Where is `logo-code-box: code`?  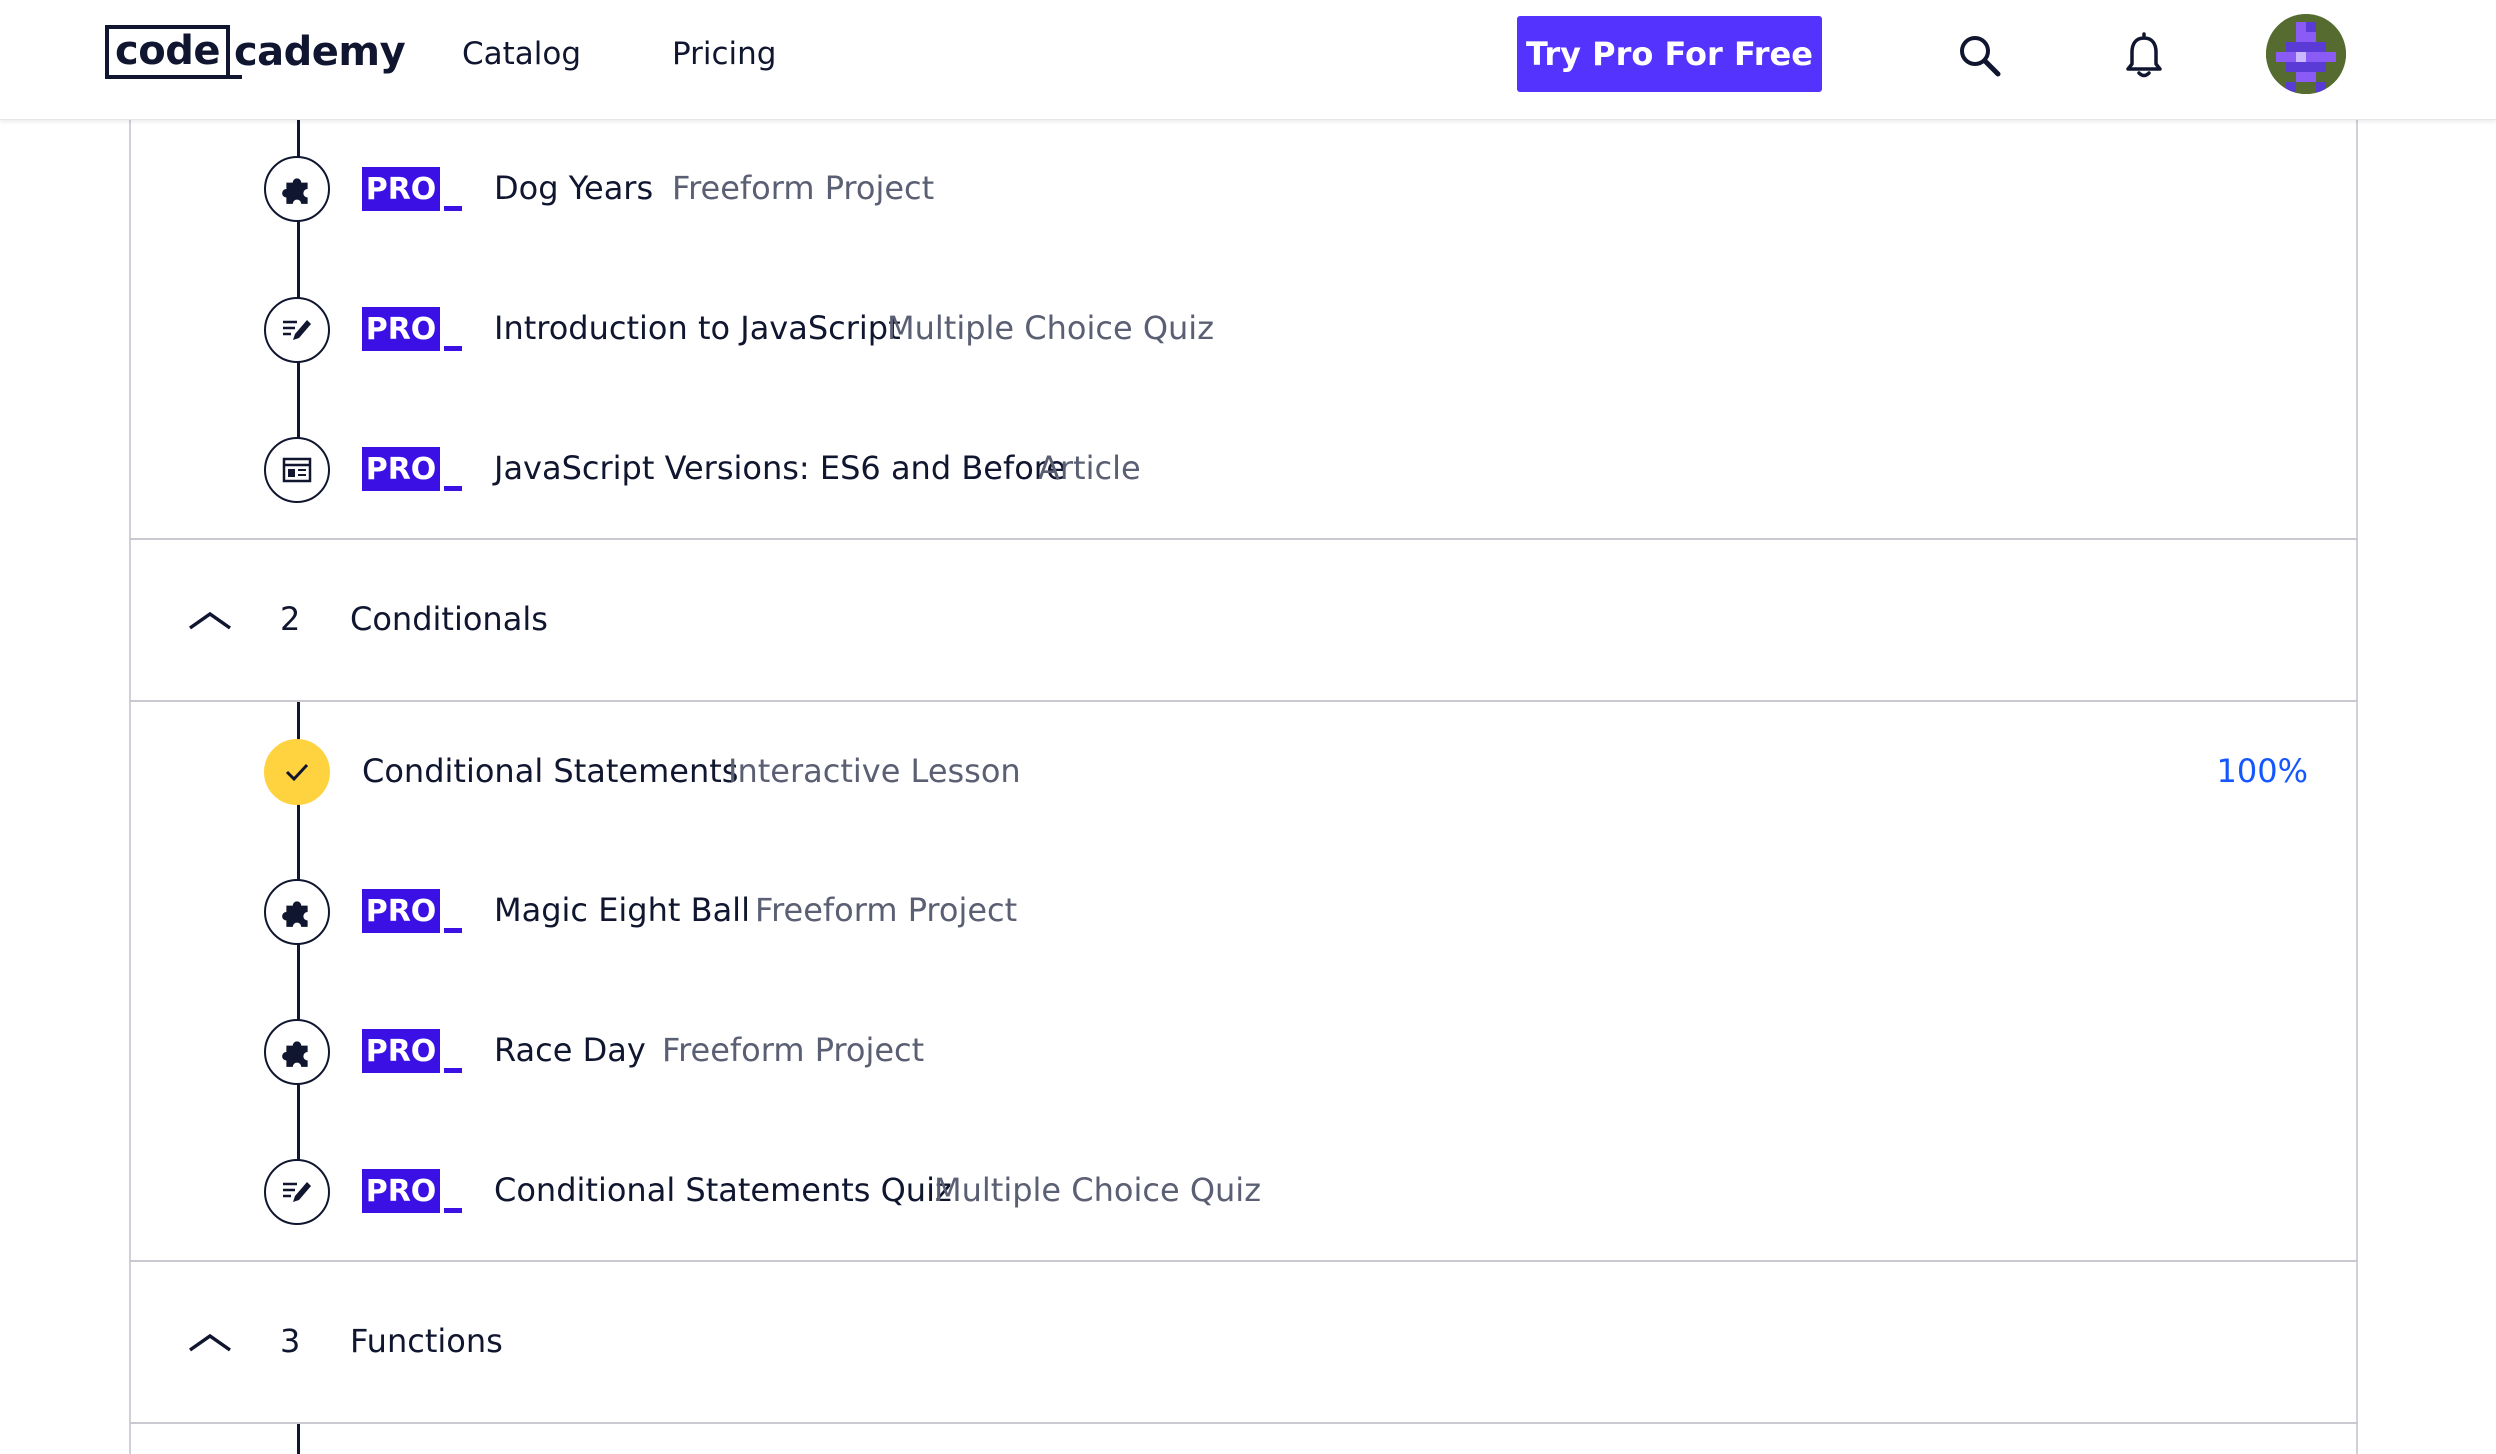 logo-code-box: code is located at coordinates (173, 52).